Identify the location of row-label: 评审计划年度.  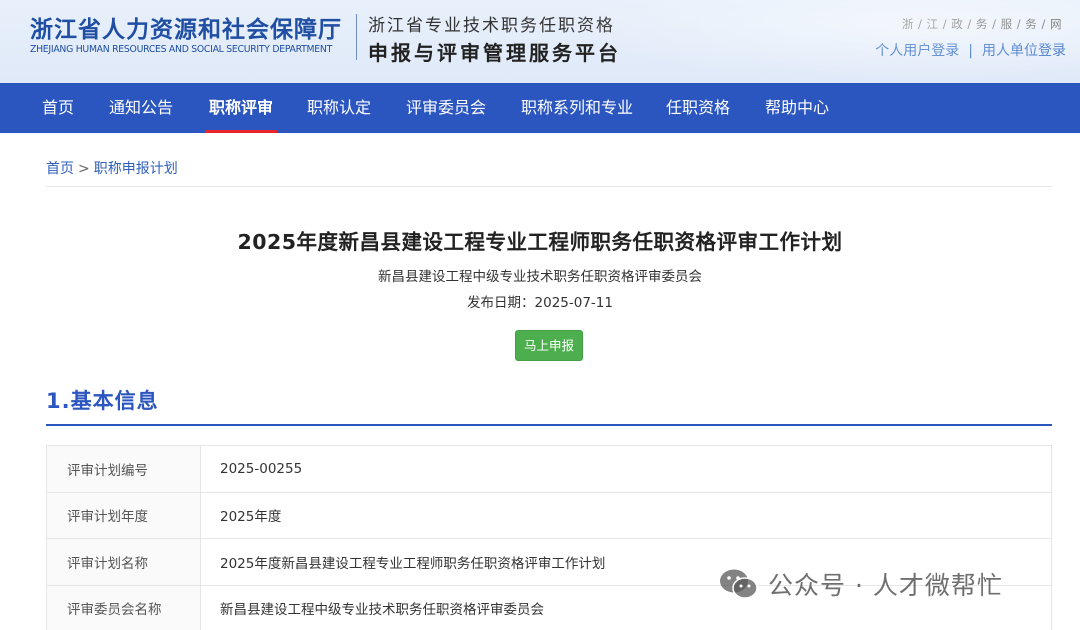
(123, 515).